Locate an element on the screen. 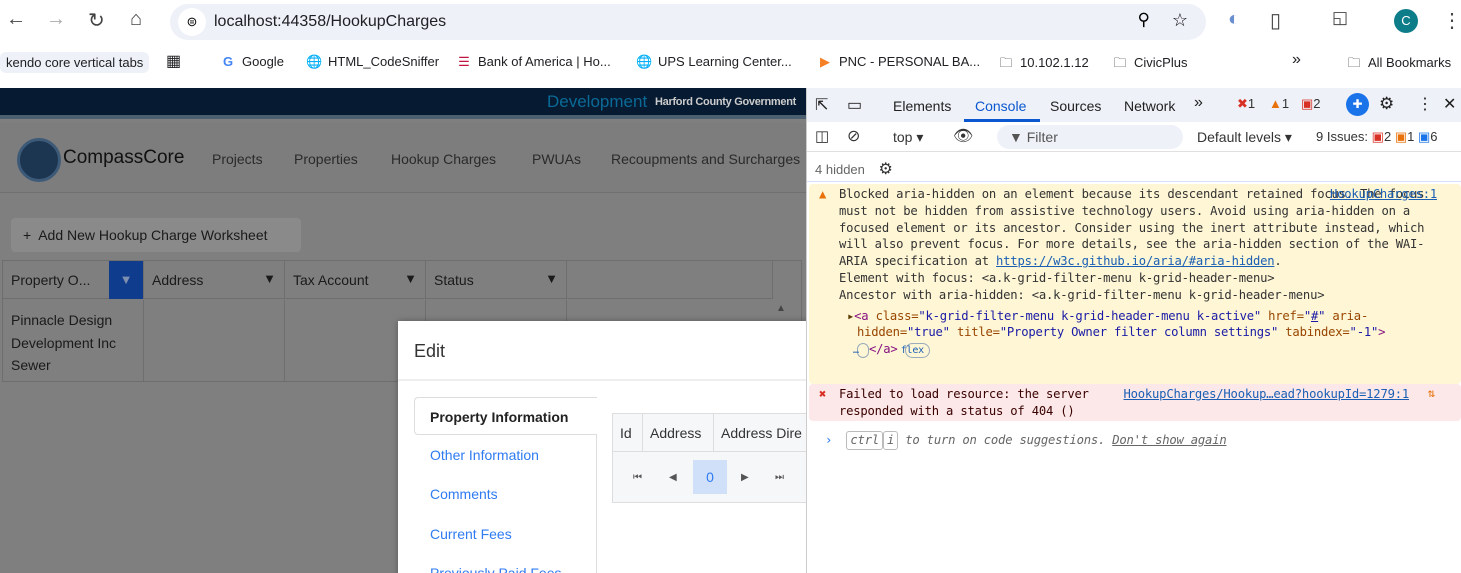 The image size is (1461, 573). zoom-icon: ⚲ is located at coordinates (1144, 20).